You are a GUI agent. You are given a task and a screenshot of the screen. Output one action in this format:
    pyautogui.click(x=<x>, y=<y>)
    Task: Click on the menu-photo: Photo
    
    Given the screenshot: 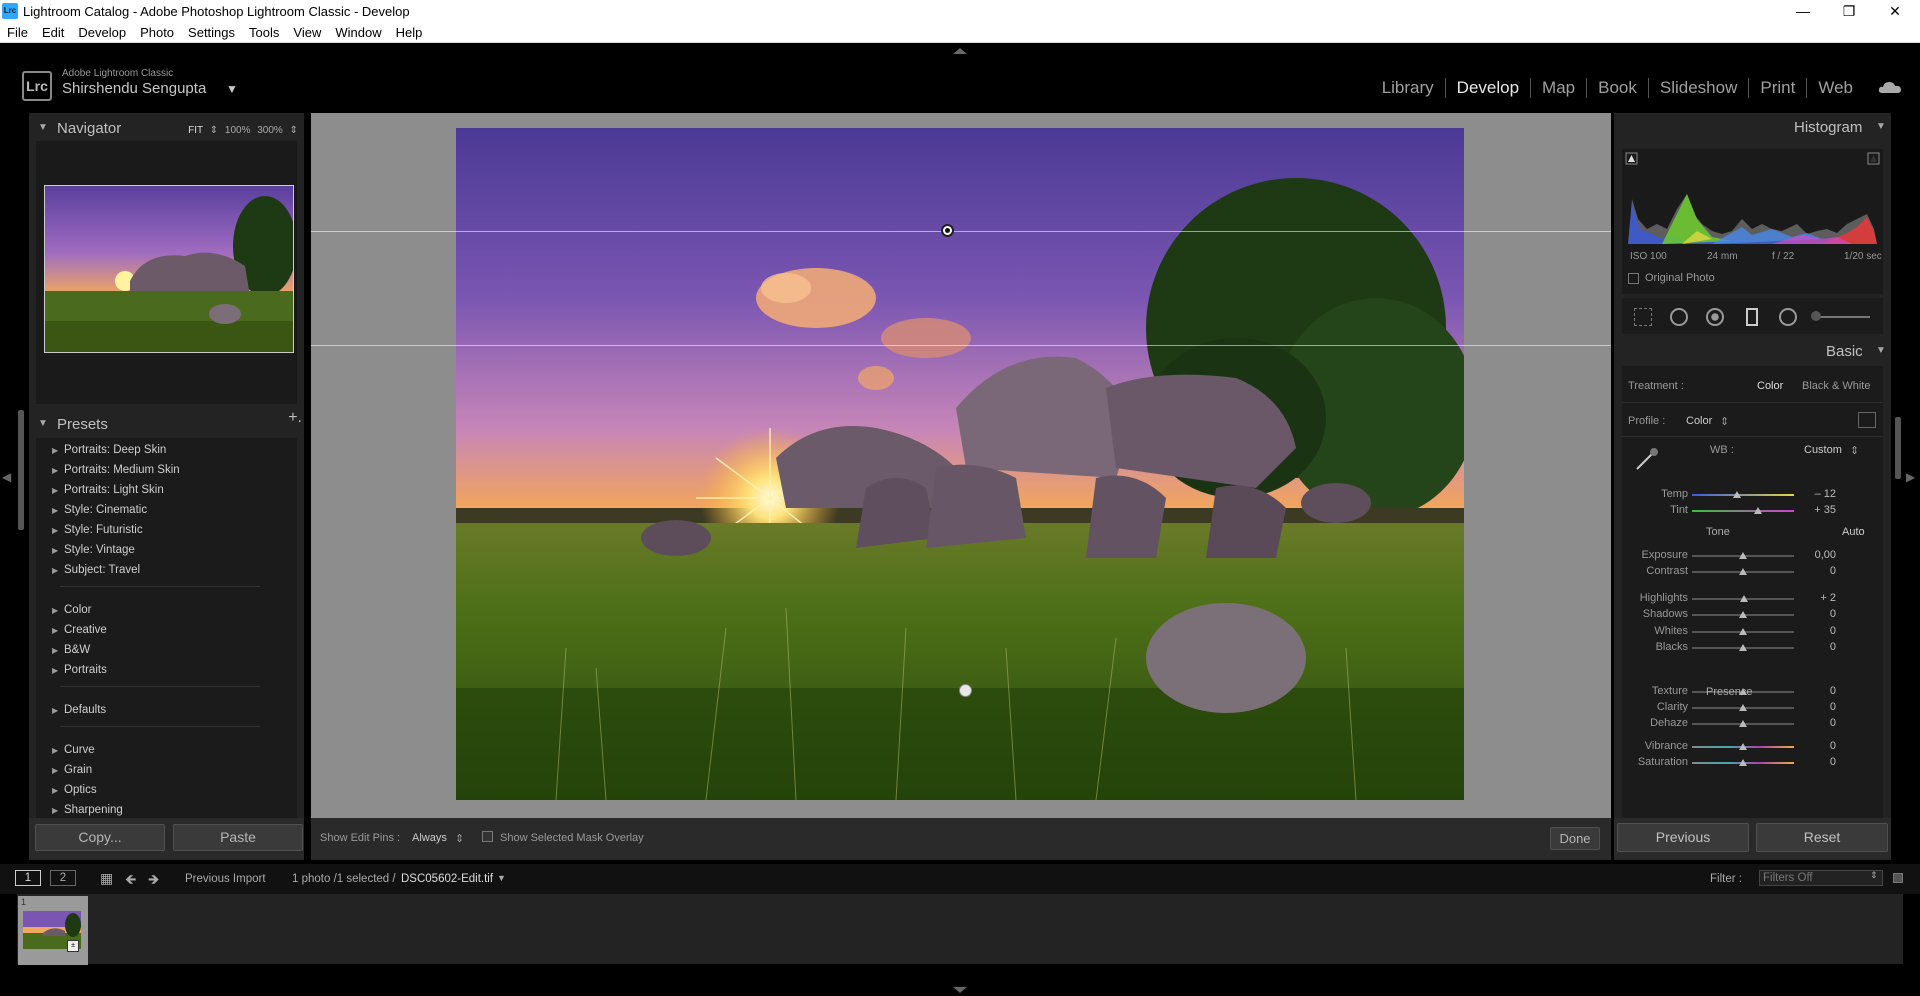 What is the action you would take?
    pyautogui.click(x=157, y=31)
    